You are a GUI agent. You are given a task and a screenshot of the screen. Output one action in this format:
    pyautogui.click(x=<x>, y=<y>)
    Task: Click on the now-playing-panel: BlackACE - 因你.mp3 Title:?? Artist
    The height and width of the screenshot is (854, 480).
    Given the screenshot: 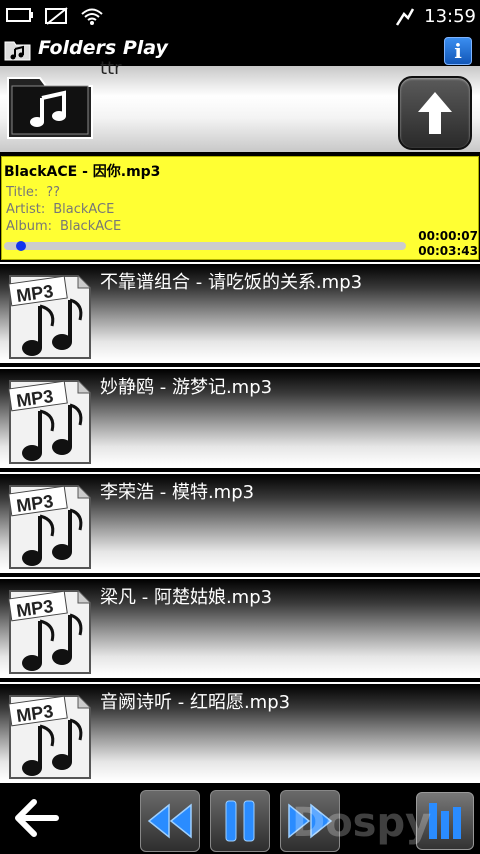 What is the action you would take?
    pyautogui.click(x=240, y=208)
    